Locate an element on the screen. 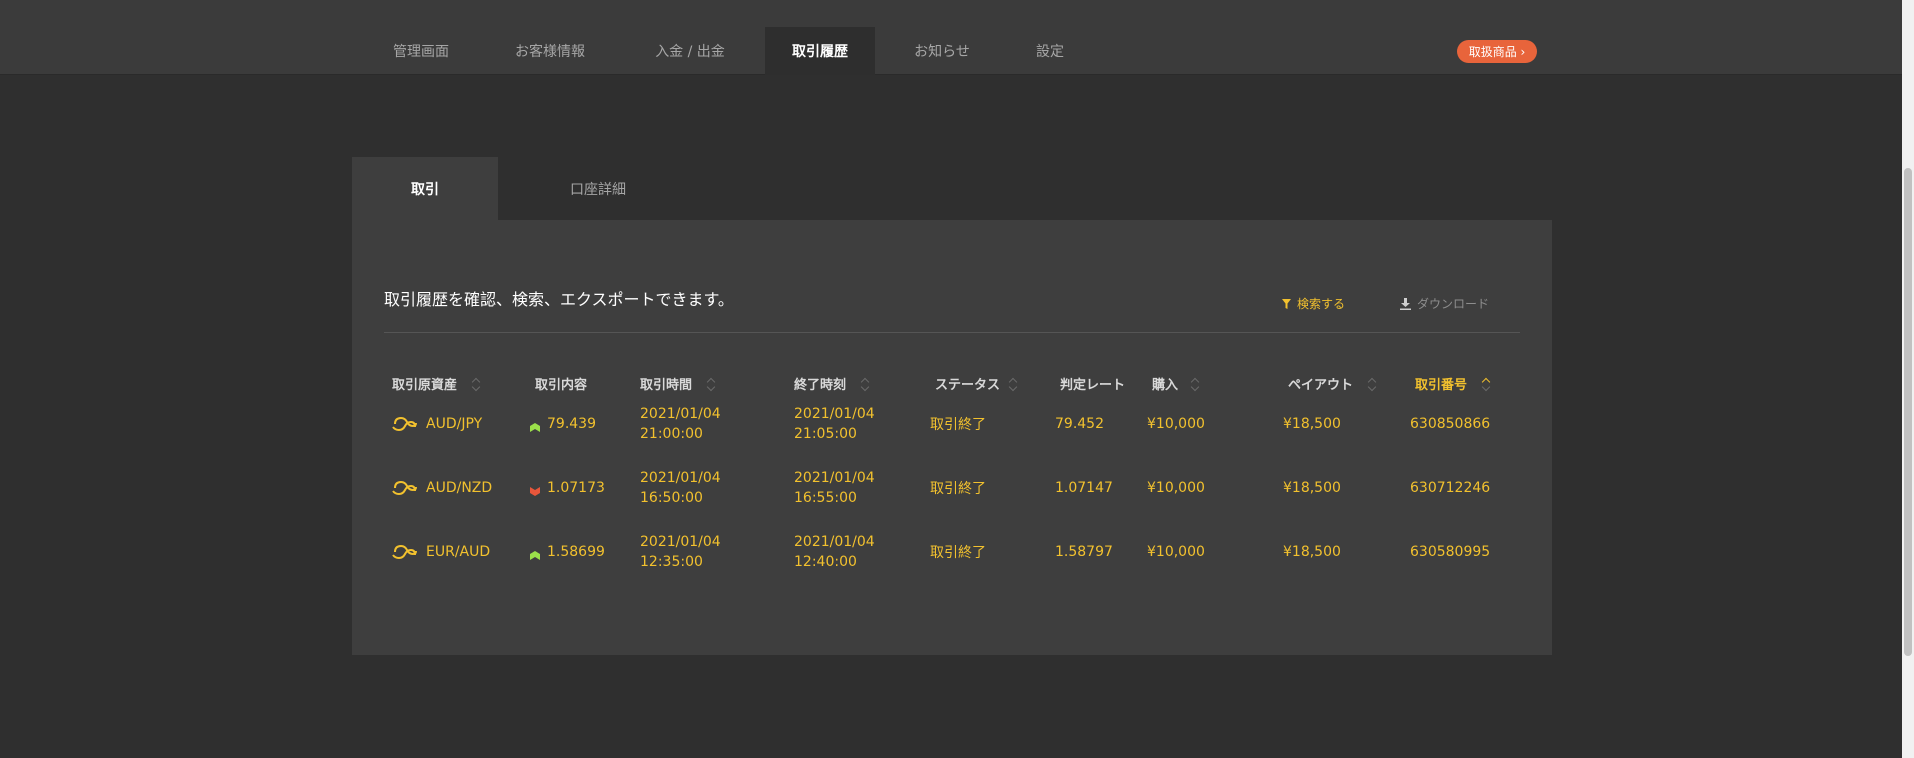 The width and height of the screenshot is (1914, 758). nav-tab-deposit-withdraw: 入金 / 出金 is located at coordinates (690, 51).